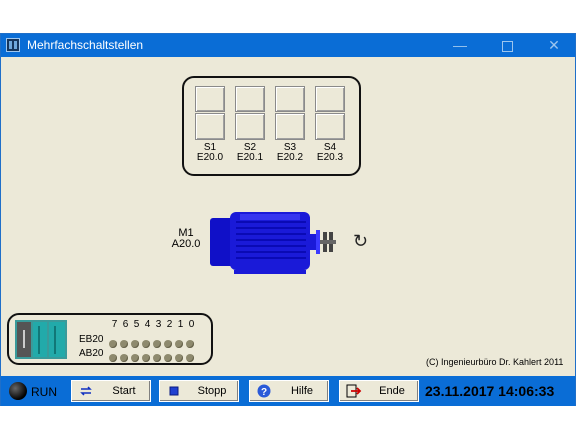  I want to click on switch-s2: S2 E20.1, so click(251, 124).